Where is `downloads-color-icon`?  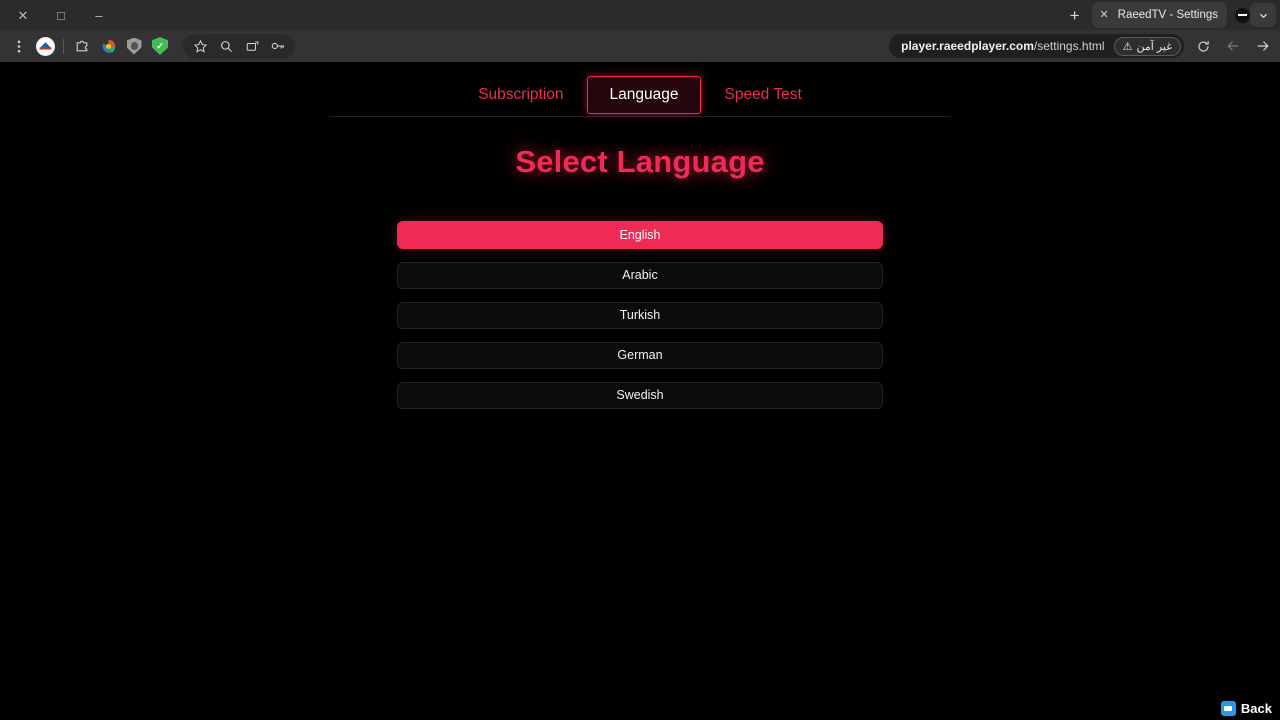
downloads-color-icon is located at coordinates (108, 46).